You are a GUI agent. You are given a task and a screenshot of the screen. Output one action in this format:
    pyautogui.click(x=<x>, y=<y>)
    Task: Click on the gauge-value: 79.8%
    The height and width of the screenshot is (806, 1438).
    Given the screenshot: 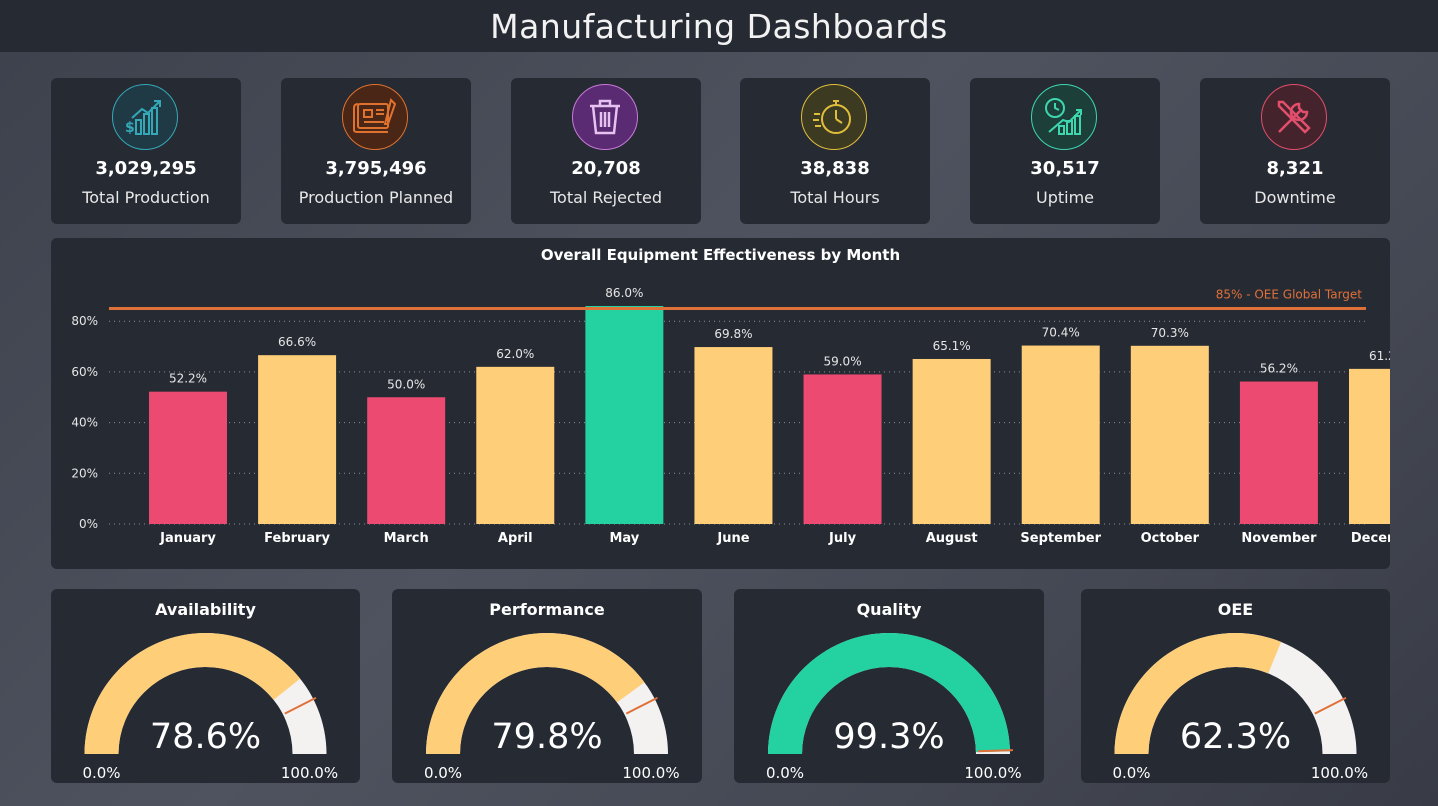 What is the action you would take?
    pyautogui.click(x=546, y=737)
    